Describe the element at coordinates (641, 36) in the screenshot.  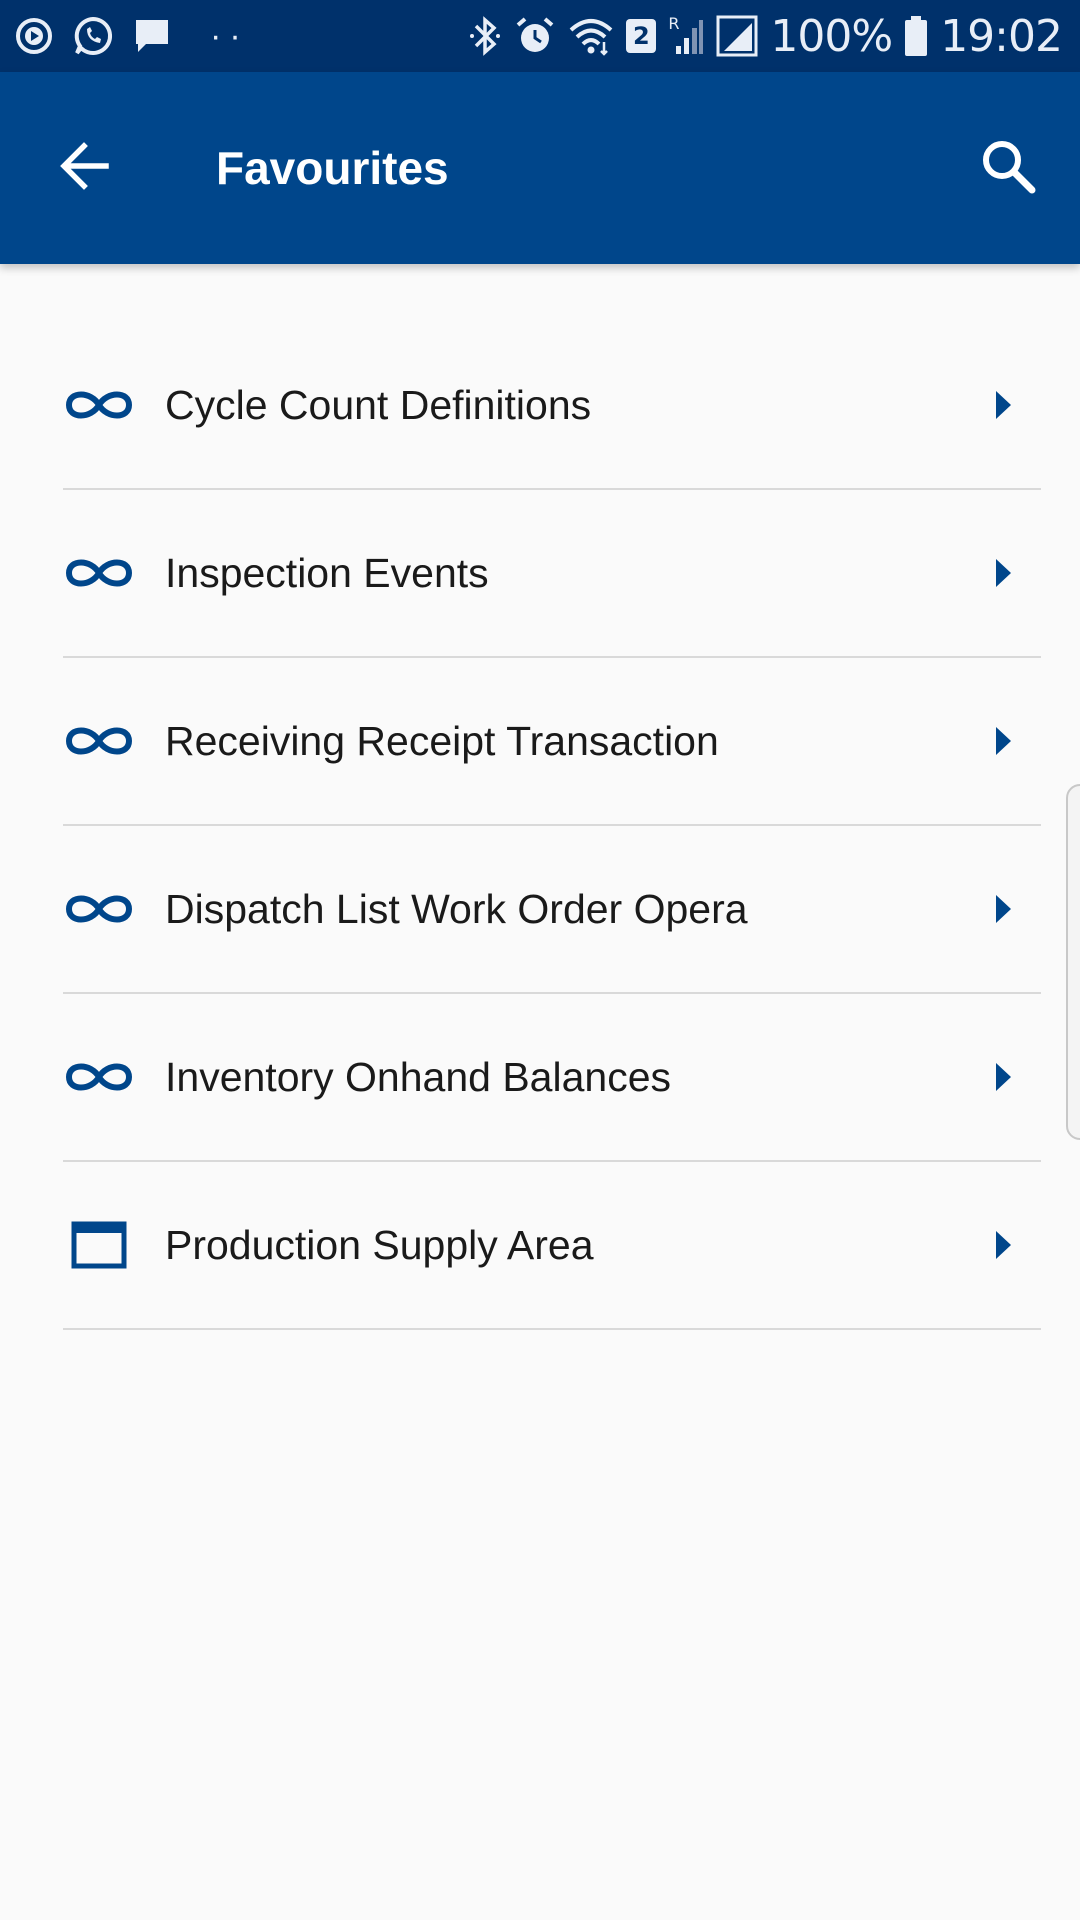
I see `sim2-icon: 2` at that location.